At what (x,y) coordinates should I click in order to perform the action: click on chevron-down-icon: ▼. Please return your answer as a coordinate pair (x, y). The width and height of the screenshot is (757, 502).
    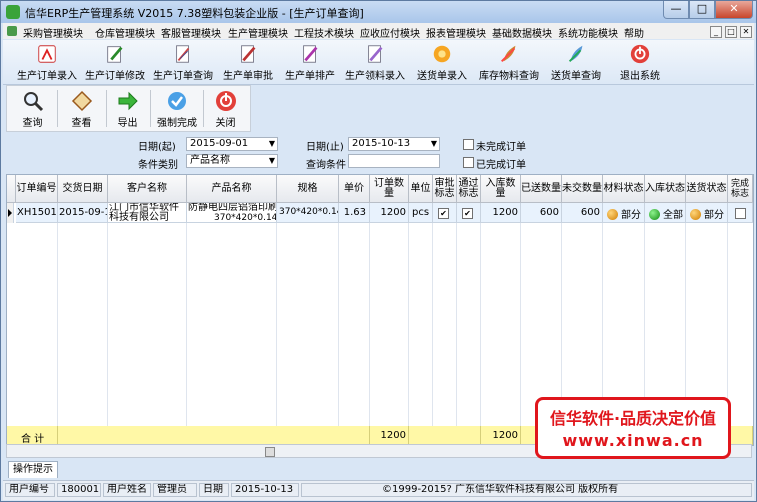
    Looking at the image, I should click on (433, 143).